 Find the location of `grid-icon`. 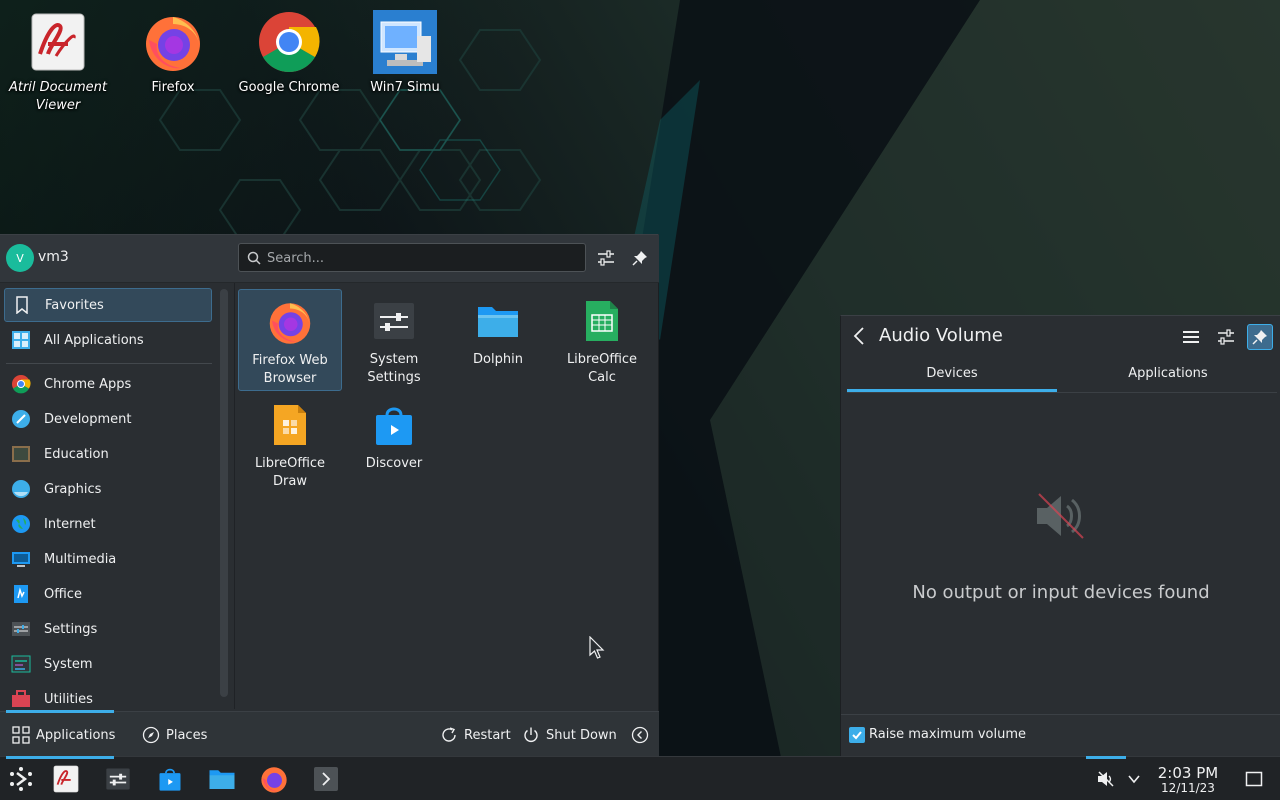

grid-icon is located at coordinates (21, 340).